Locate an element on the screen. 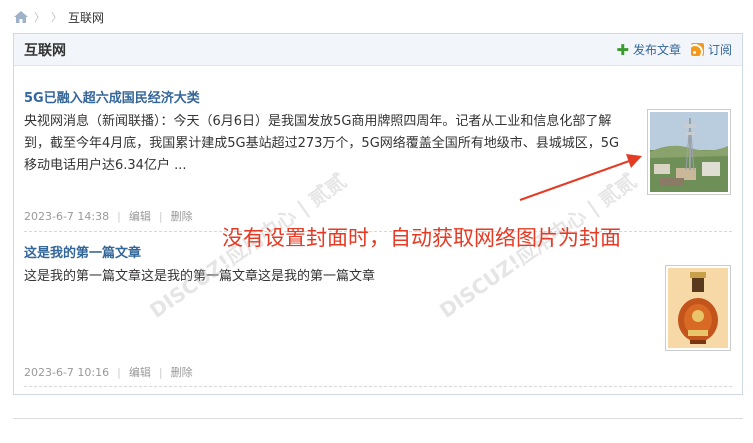 The width and height of the screenshot is (753, 443). annotation-text: 没有设置封面时，自动获取网络图片为封面 is located at coordinates (421, 238).